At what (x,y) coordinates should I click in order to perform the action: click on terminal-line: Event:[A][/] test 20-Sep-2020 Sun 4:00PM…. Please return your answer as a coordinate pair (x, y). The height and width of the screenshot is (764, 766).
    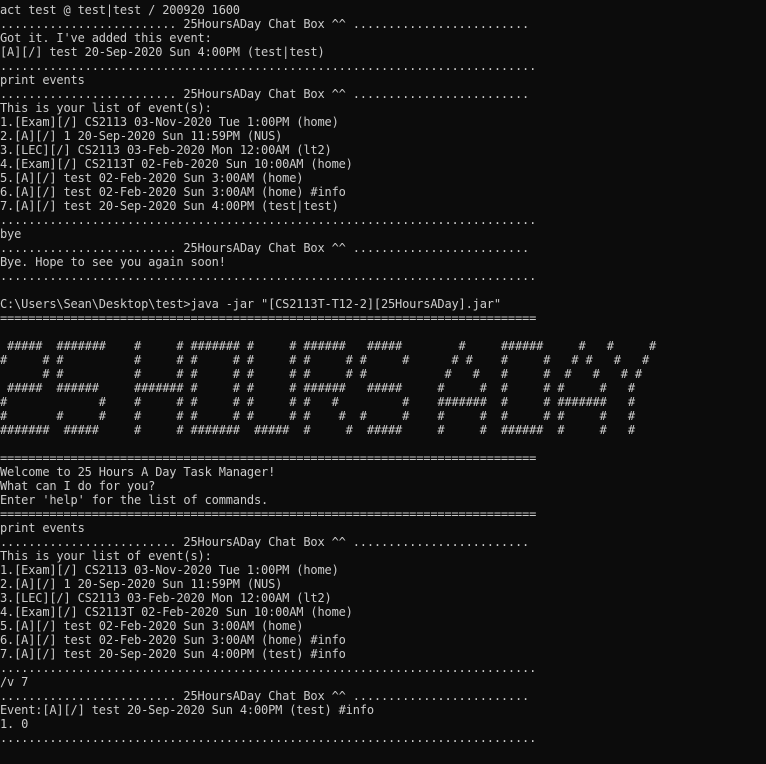
    Looking at the image, I should click on (187, 710).